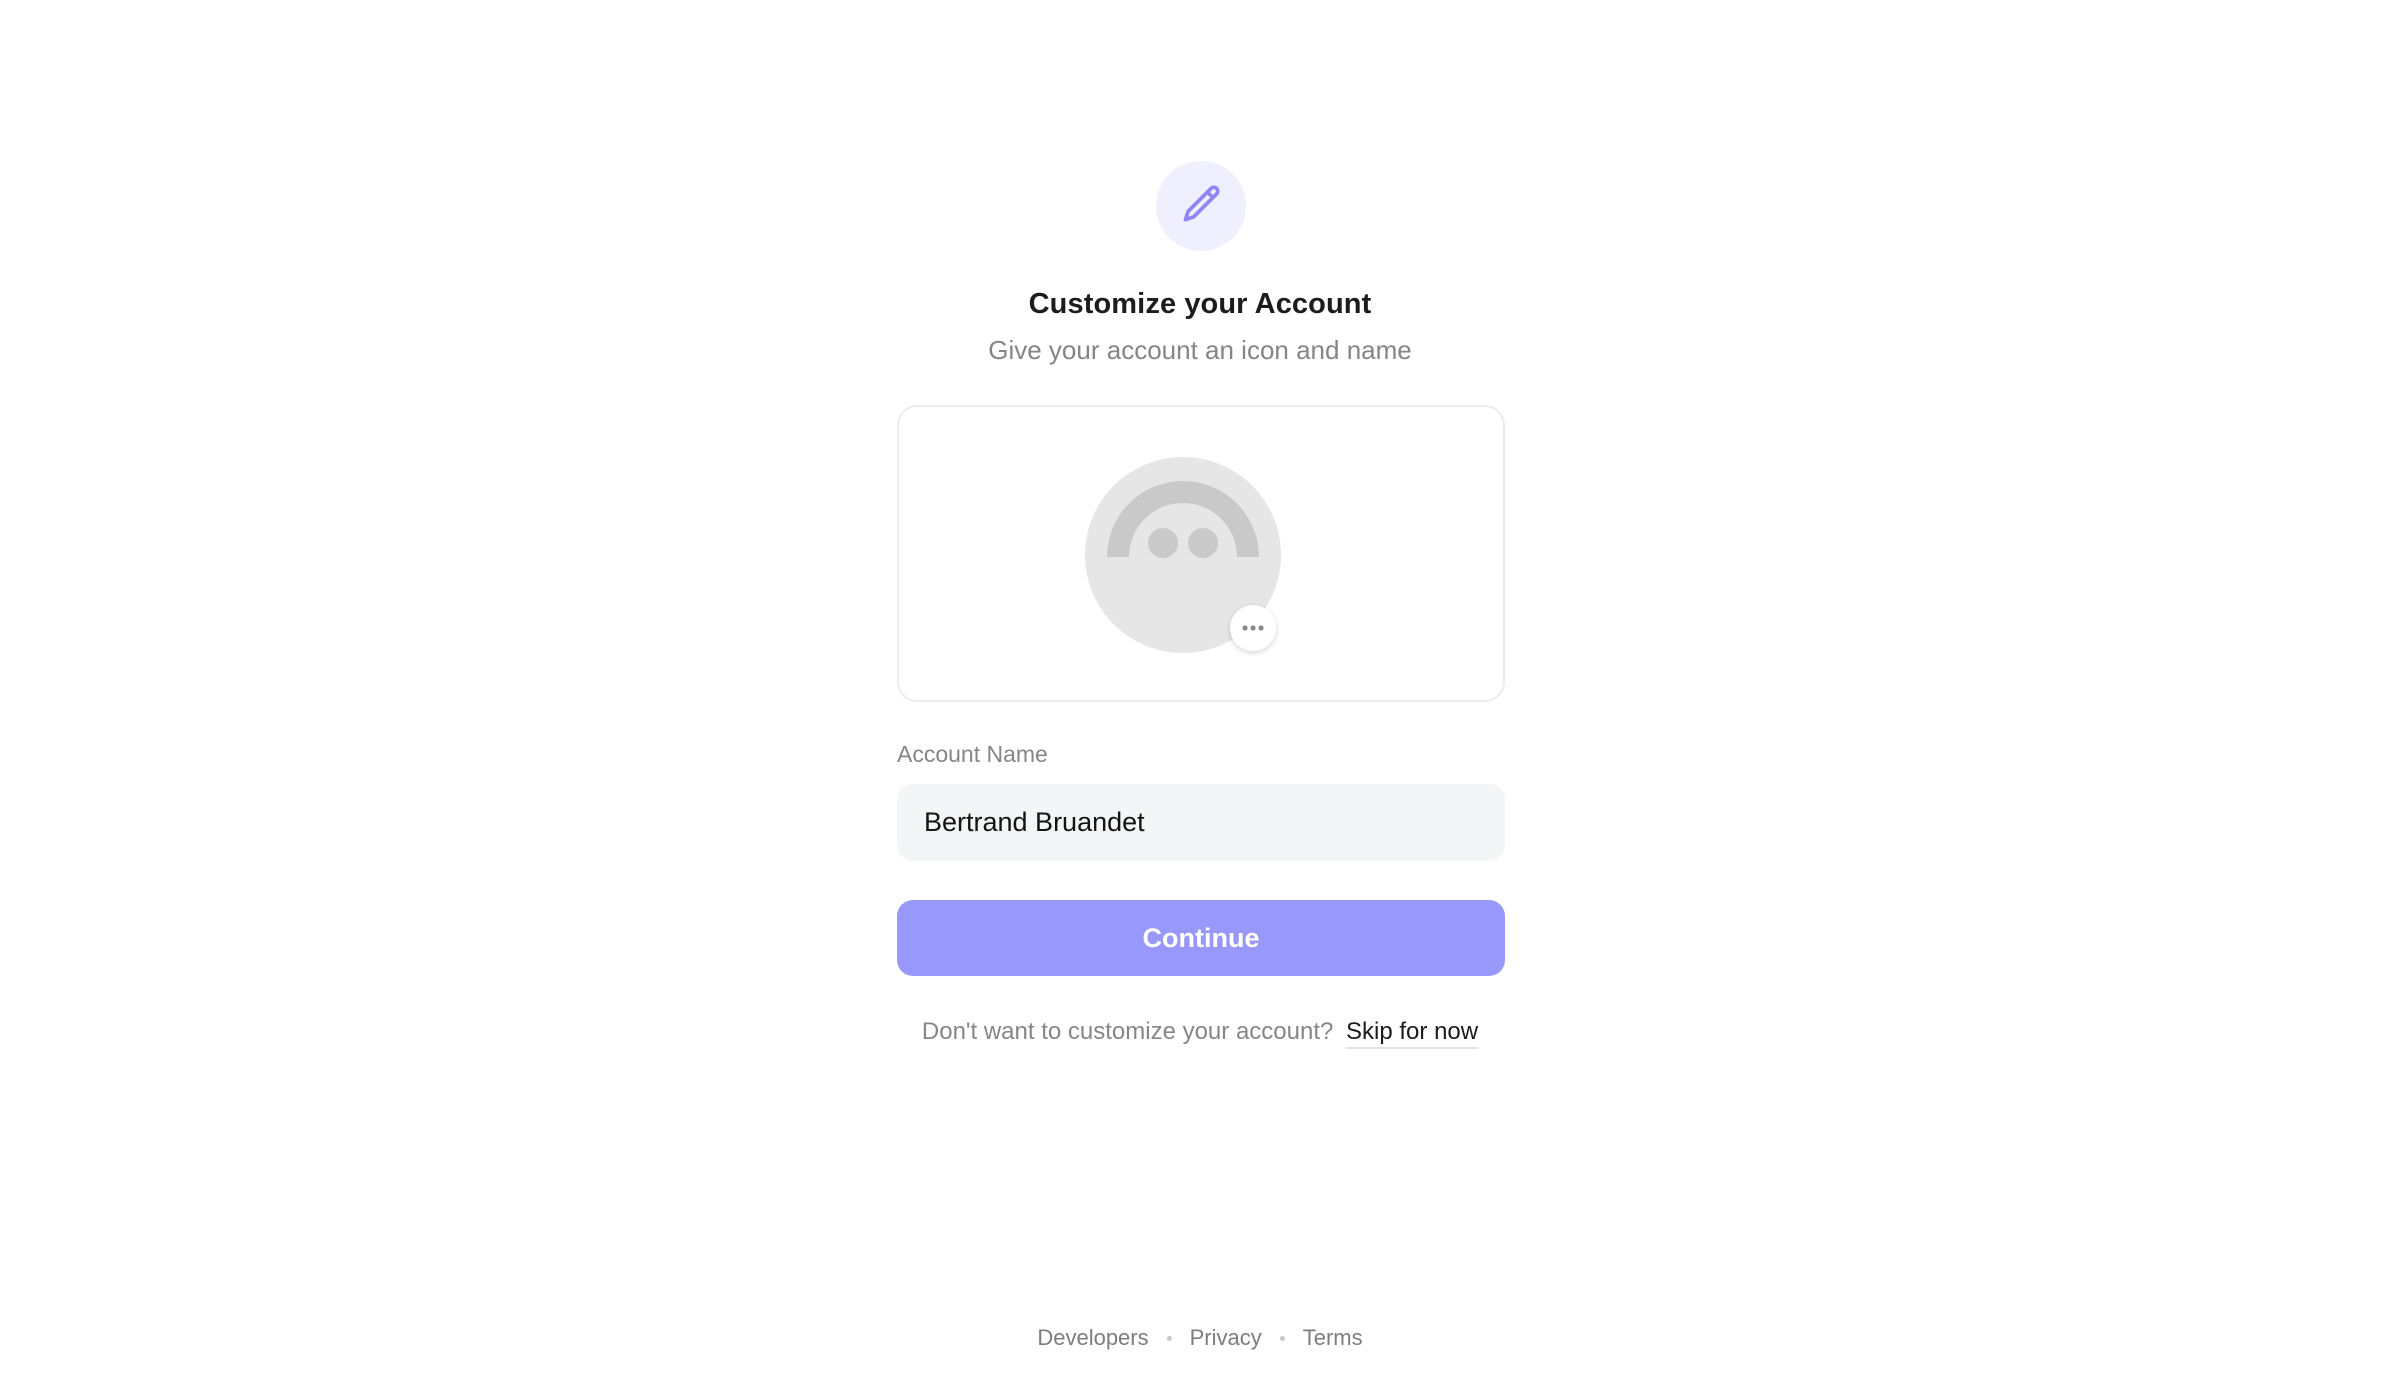 This screenshot has width=2400, height=1395. What do you see at coordinates (1200, 304) in the screenshot?
I see `page-title: Customize your Account` at bounding box center [1200, 304].